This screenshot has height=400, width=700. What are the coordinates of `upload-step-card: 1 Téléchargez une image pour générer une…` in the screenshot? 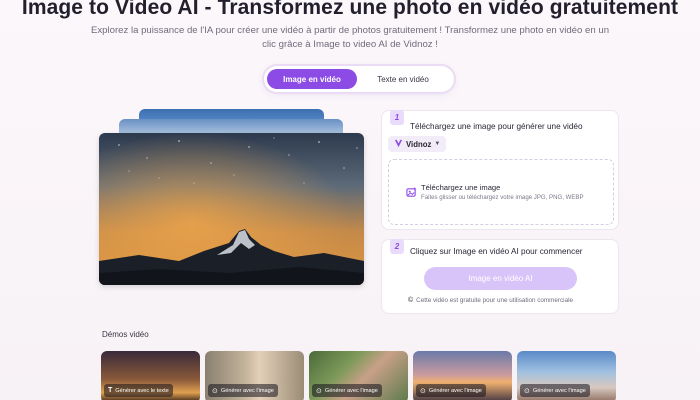 It's located at (500, 170).